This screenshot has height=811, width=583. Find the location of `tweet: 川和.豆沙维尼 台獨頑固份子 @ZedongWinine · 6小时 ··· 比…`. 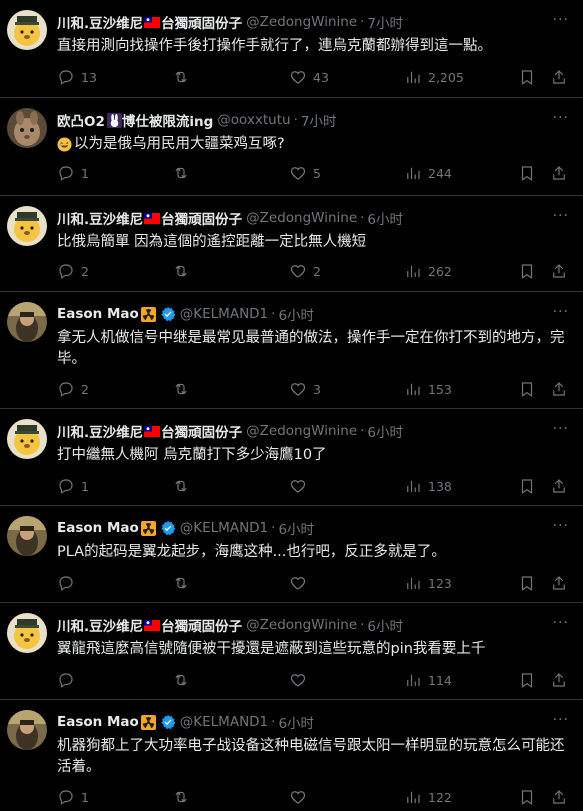

tweet: 川和.豆沙维尼 台獨頑固份子 @ZedongWinine · 6小时 ··· 比… is located at coordinates (291, 244).